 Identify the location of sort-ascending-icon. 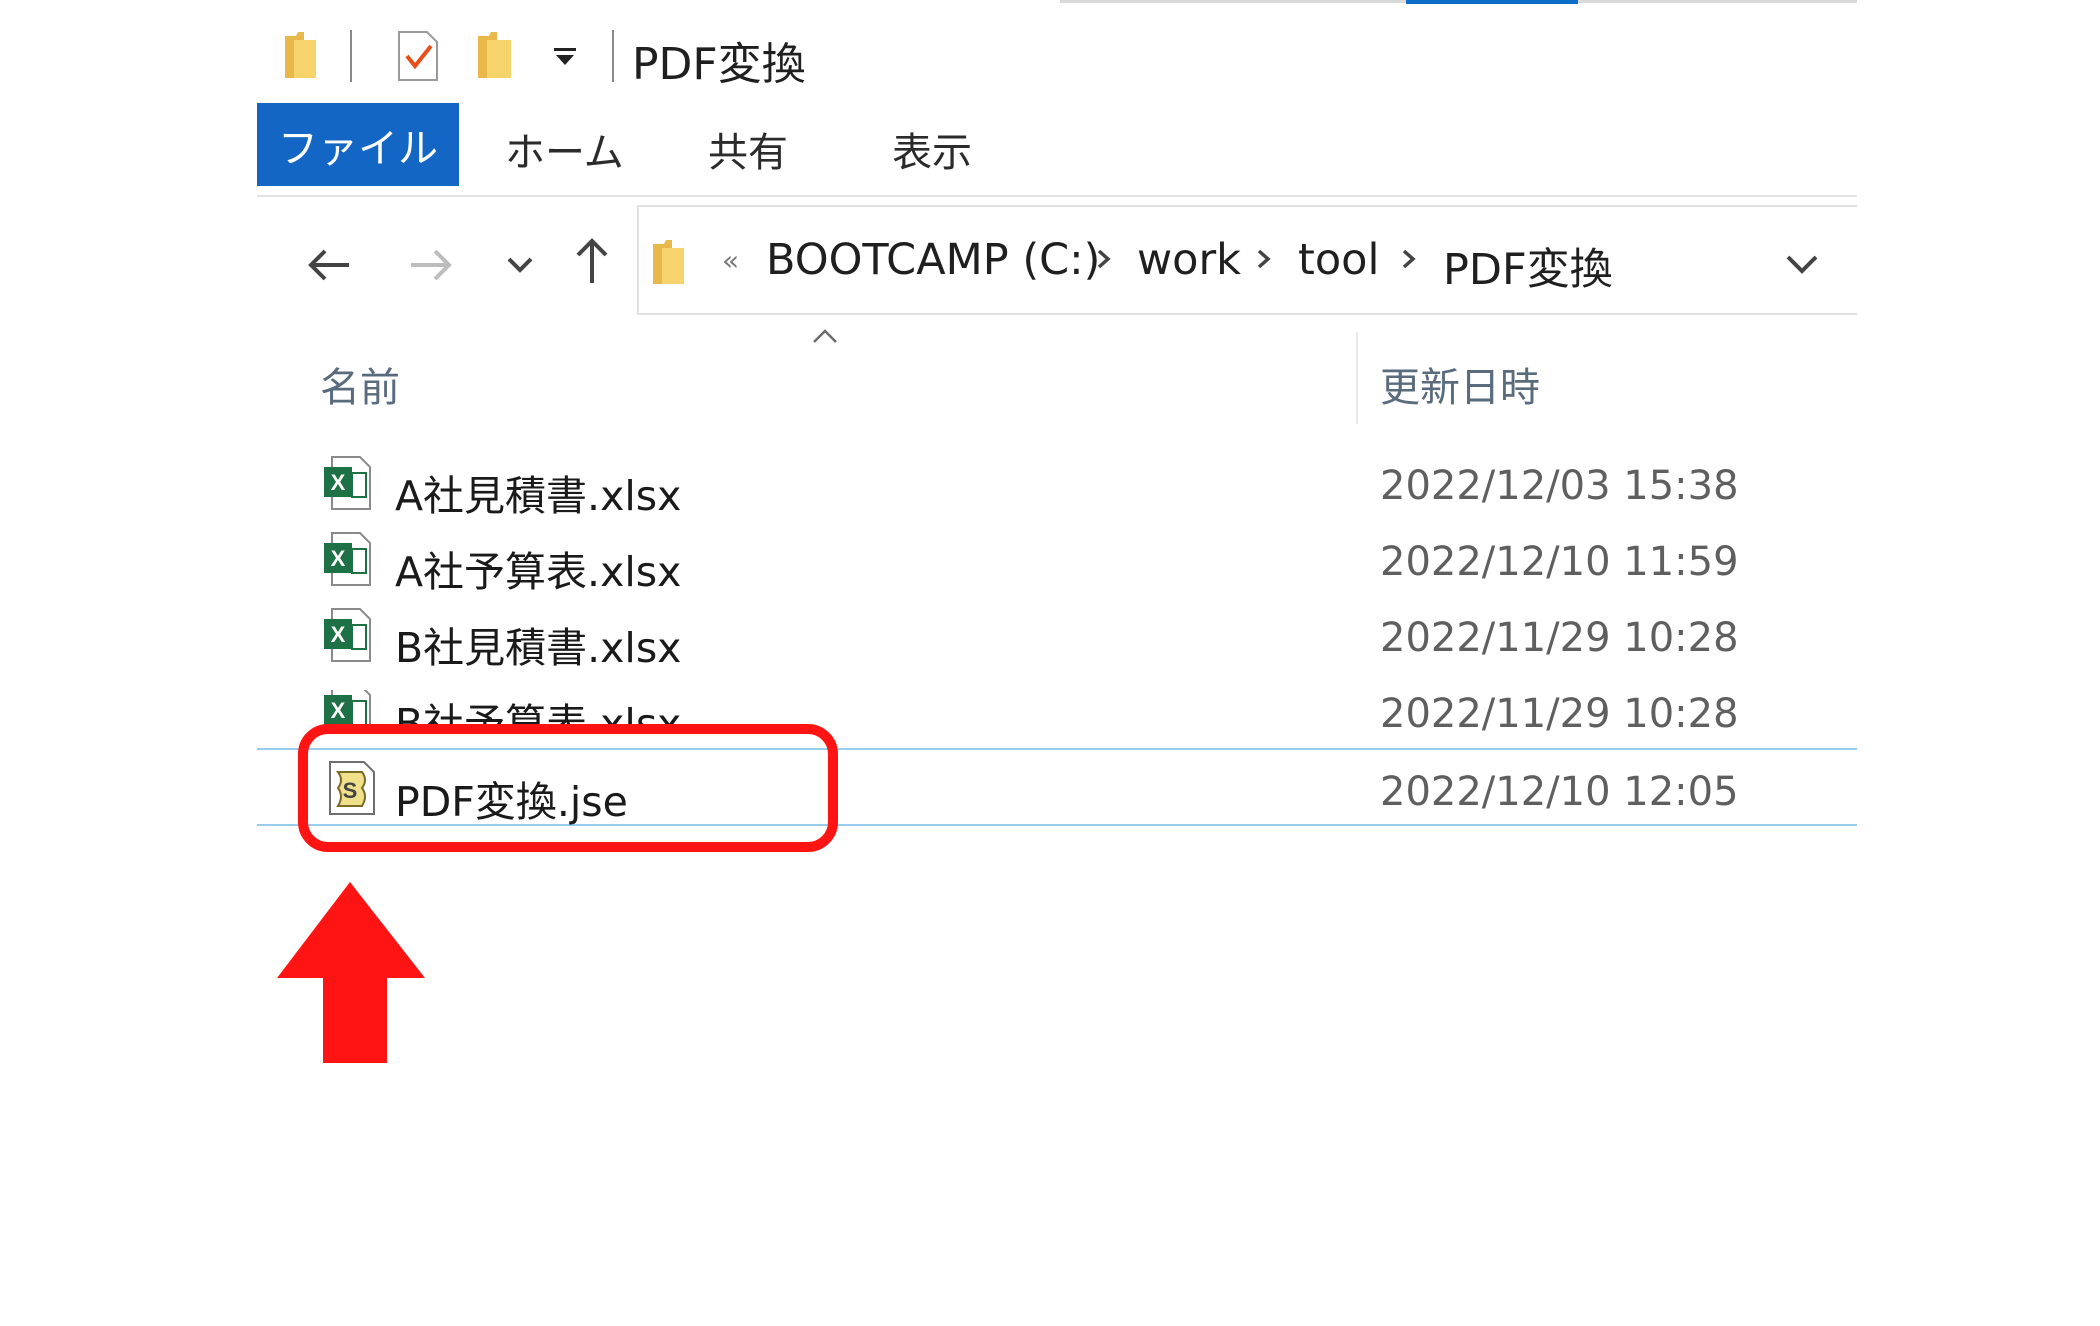
(825, 336).